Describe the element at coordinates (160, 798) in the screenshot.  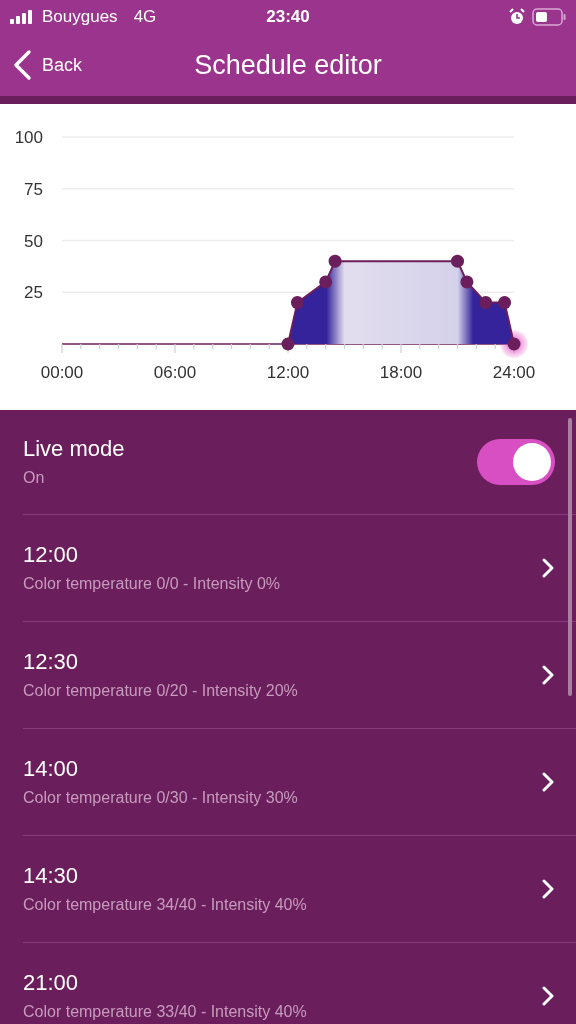
I see `entry-detail: Color temperature 0/30 - Intensity 30%` at that location.